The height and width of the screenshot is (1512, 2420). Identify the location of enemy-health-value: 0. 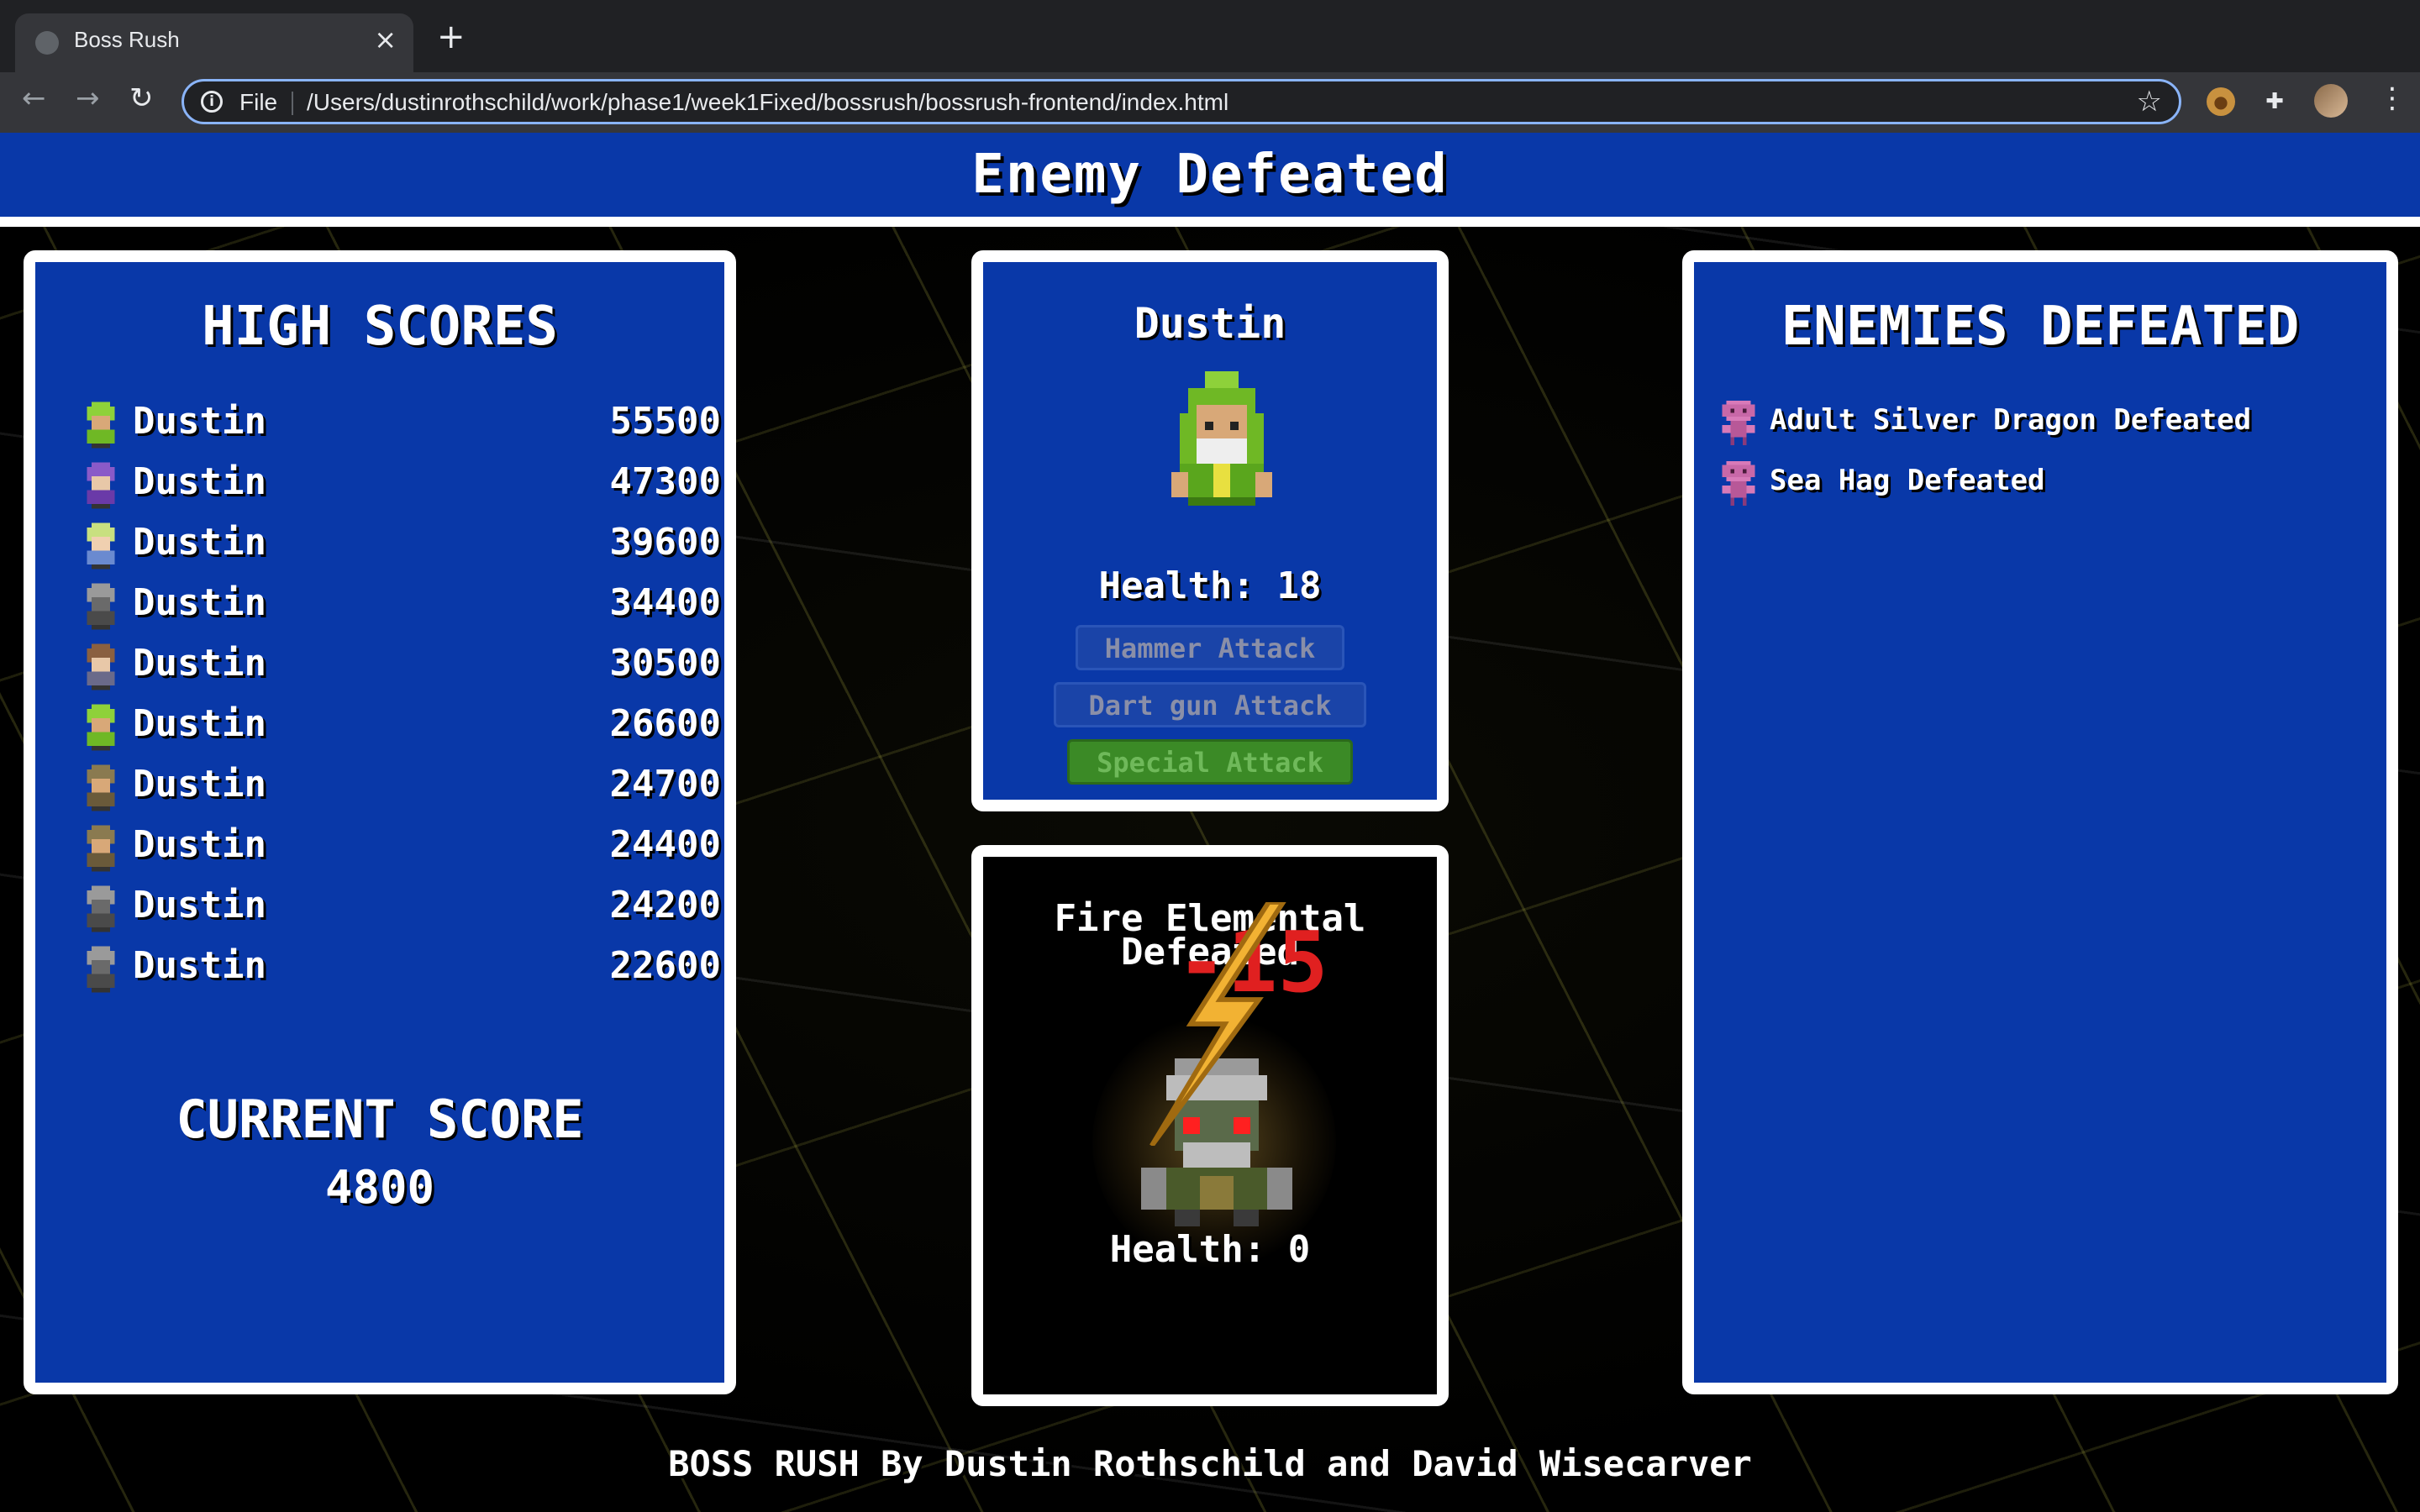
(1299, 1249).